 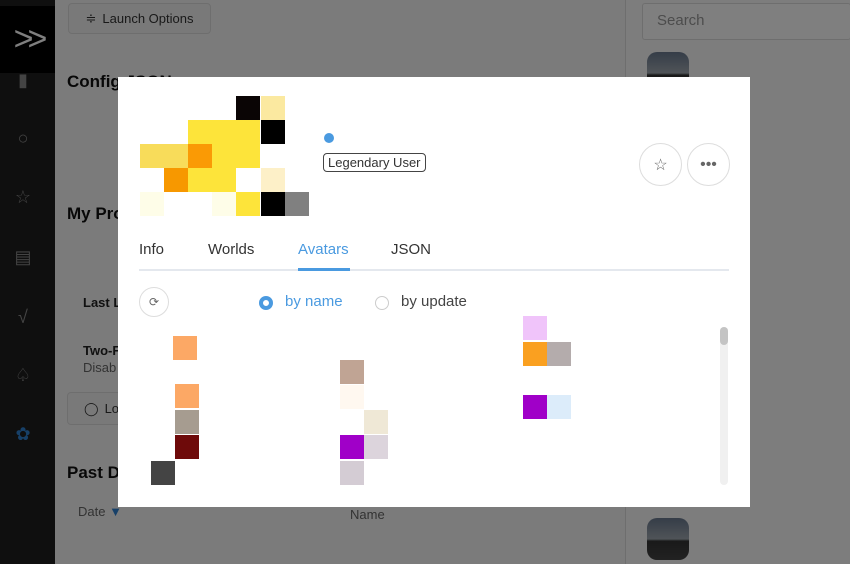 What do you see at coordinates (724, 336) in the screenshot?
I see `scrollbar-thumb` at bounding box center [724, 336].